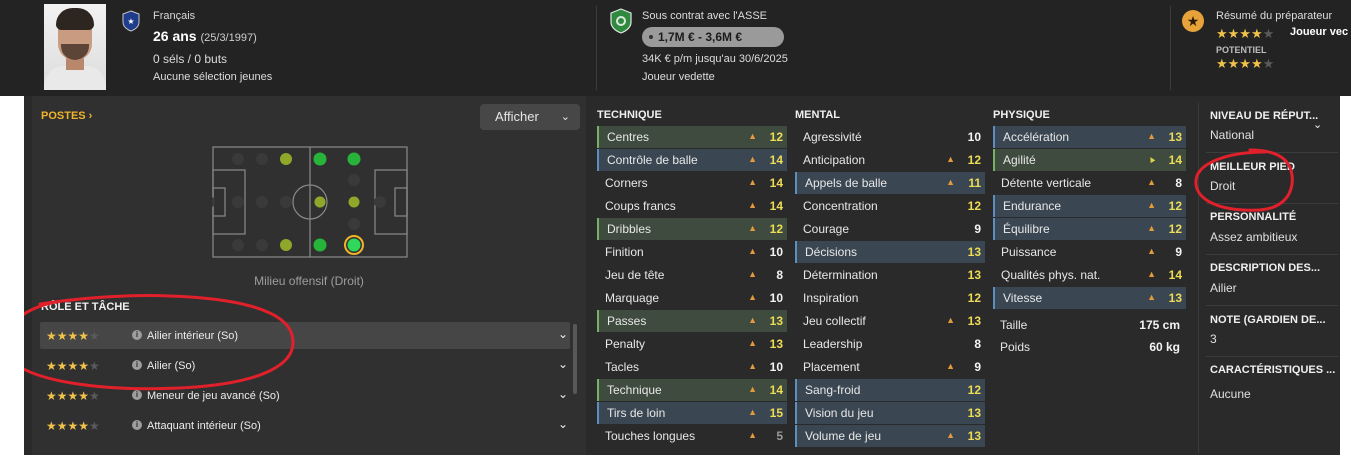  Describe the element at coordinates (627, 321) in the screenshot. I see `attribute-name: Passes` at that location.